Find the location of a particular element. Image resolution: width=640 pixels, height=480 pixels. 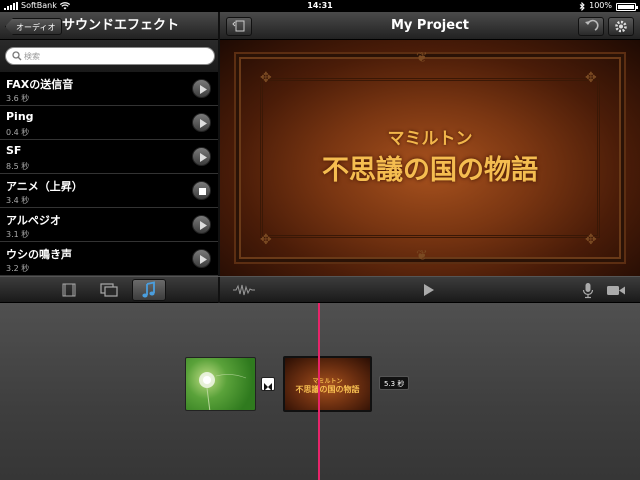

film-strip-icon is located at coordinates (69, 290).